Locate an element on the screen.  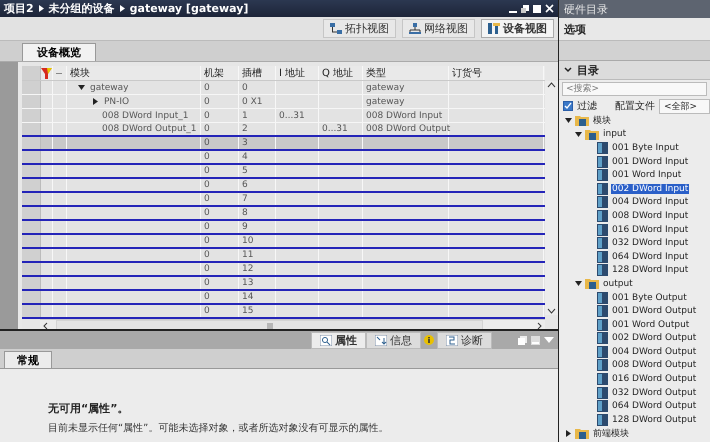
tree-item: 032 DWord Output is located at coordinates (654, 393).